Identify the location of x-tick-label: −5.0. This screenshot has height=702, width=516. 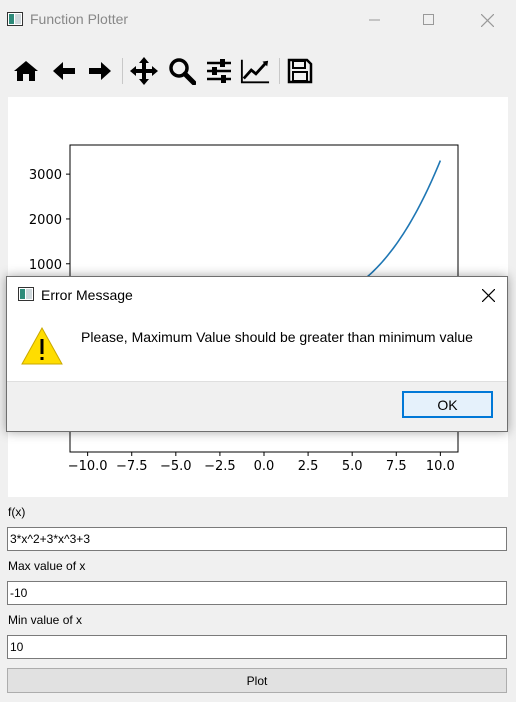
(176, 466).